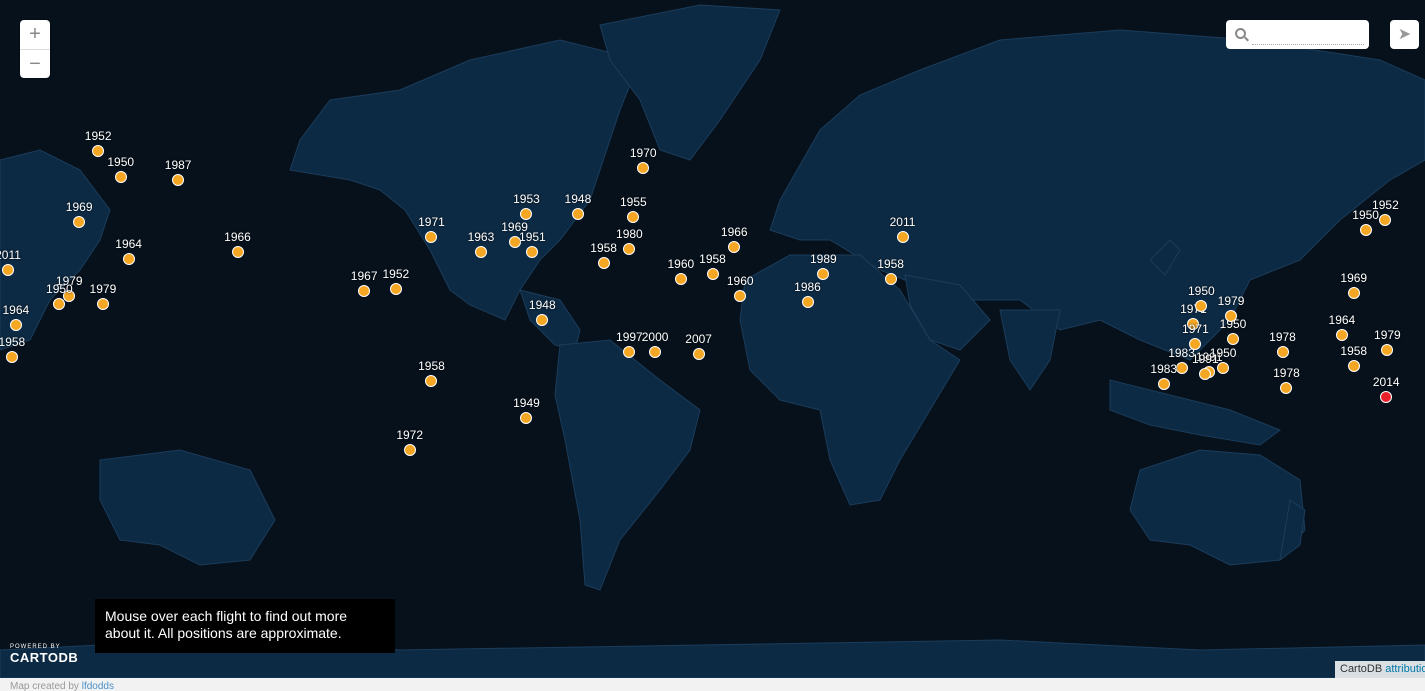 This screenshot has height=691, width=1425. I want to click on marker-year-label: 1972, so click(410, 435).